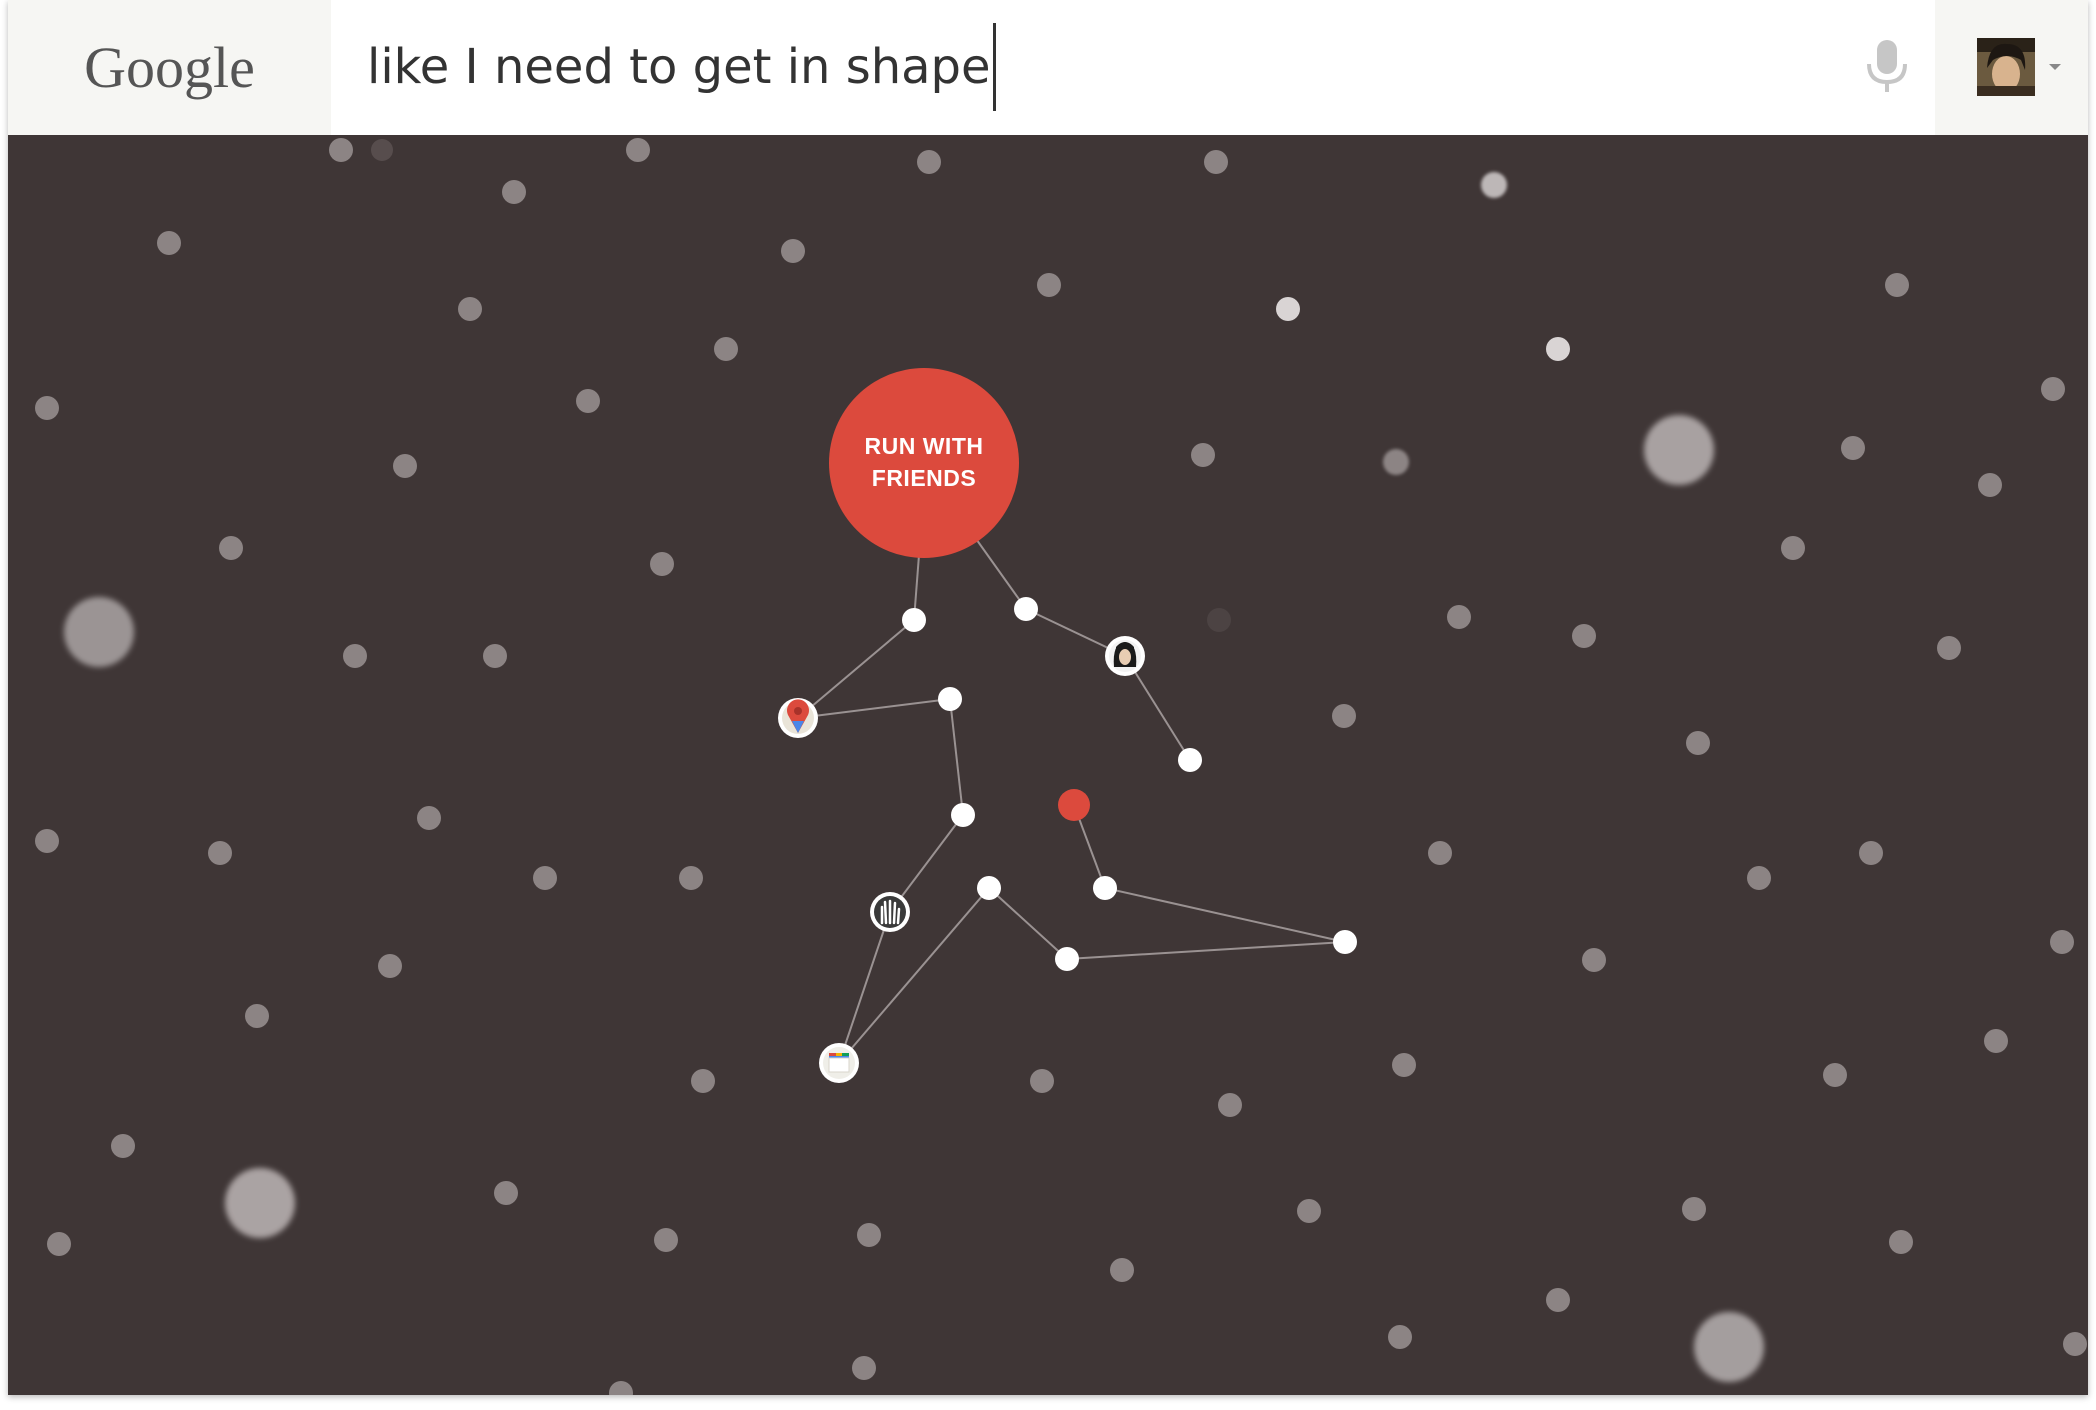 The image size is (2096, 1410). What do you see at coordinates (1887, 68) in the screenshot?
I see `microphone-icon` at bounding box center [1887, 68].